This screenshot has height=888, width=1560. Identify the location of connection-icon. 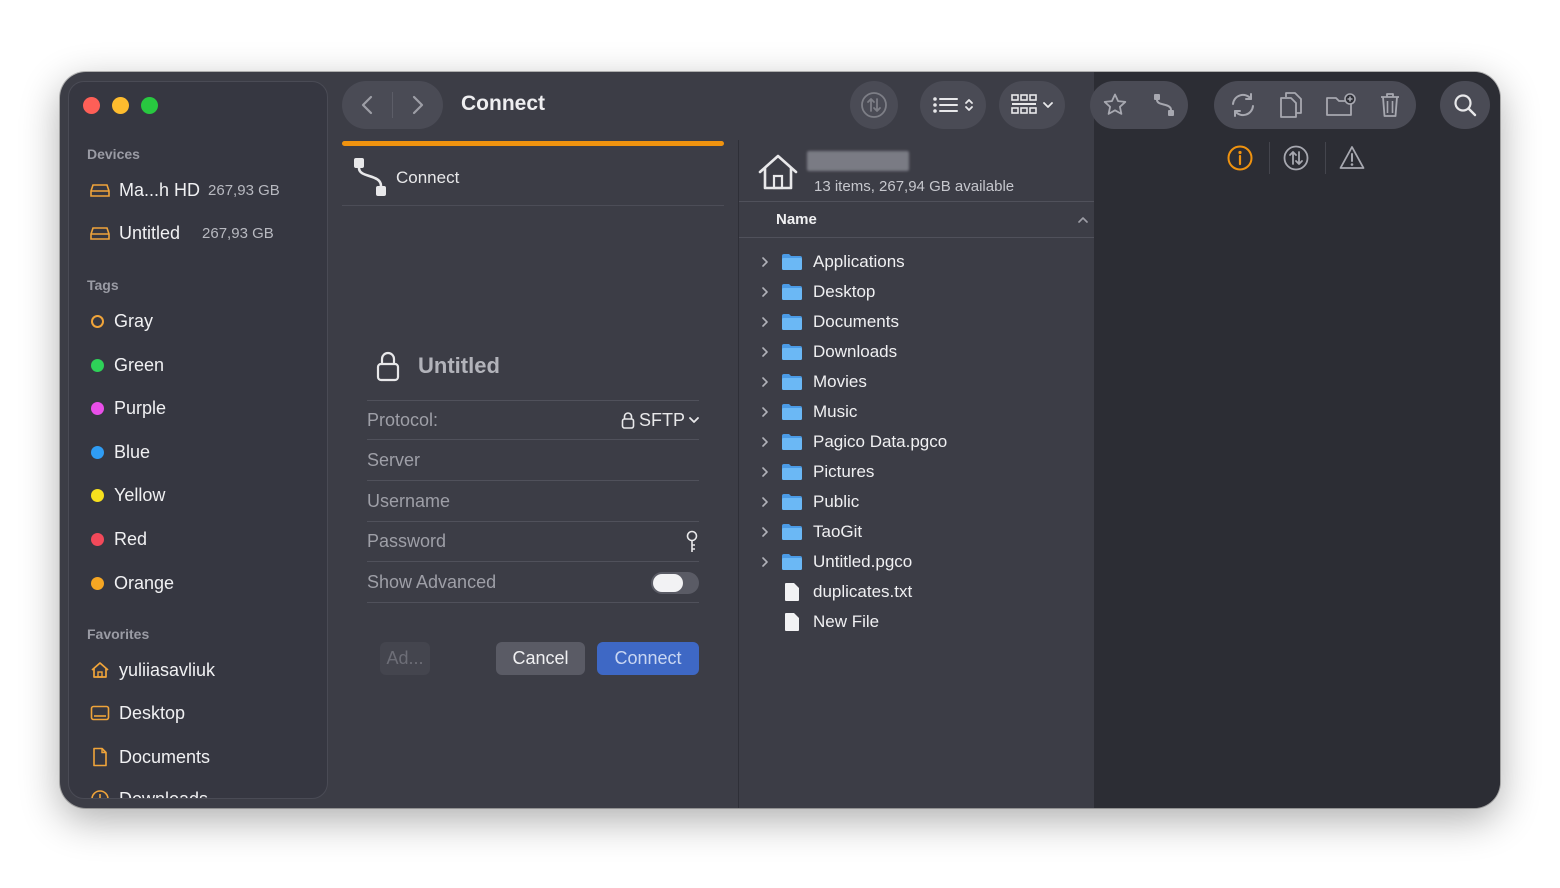
(370, 176).